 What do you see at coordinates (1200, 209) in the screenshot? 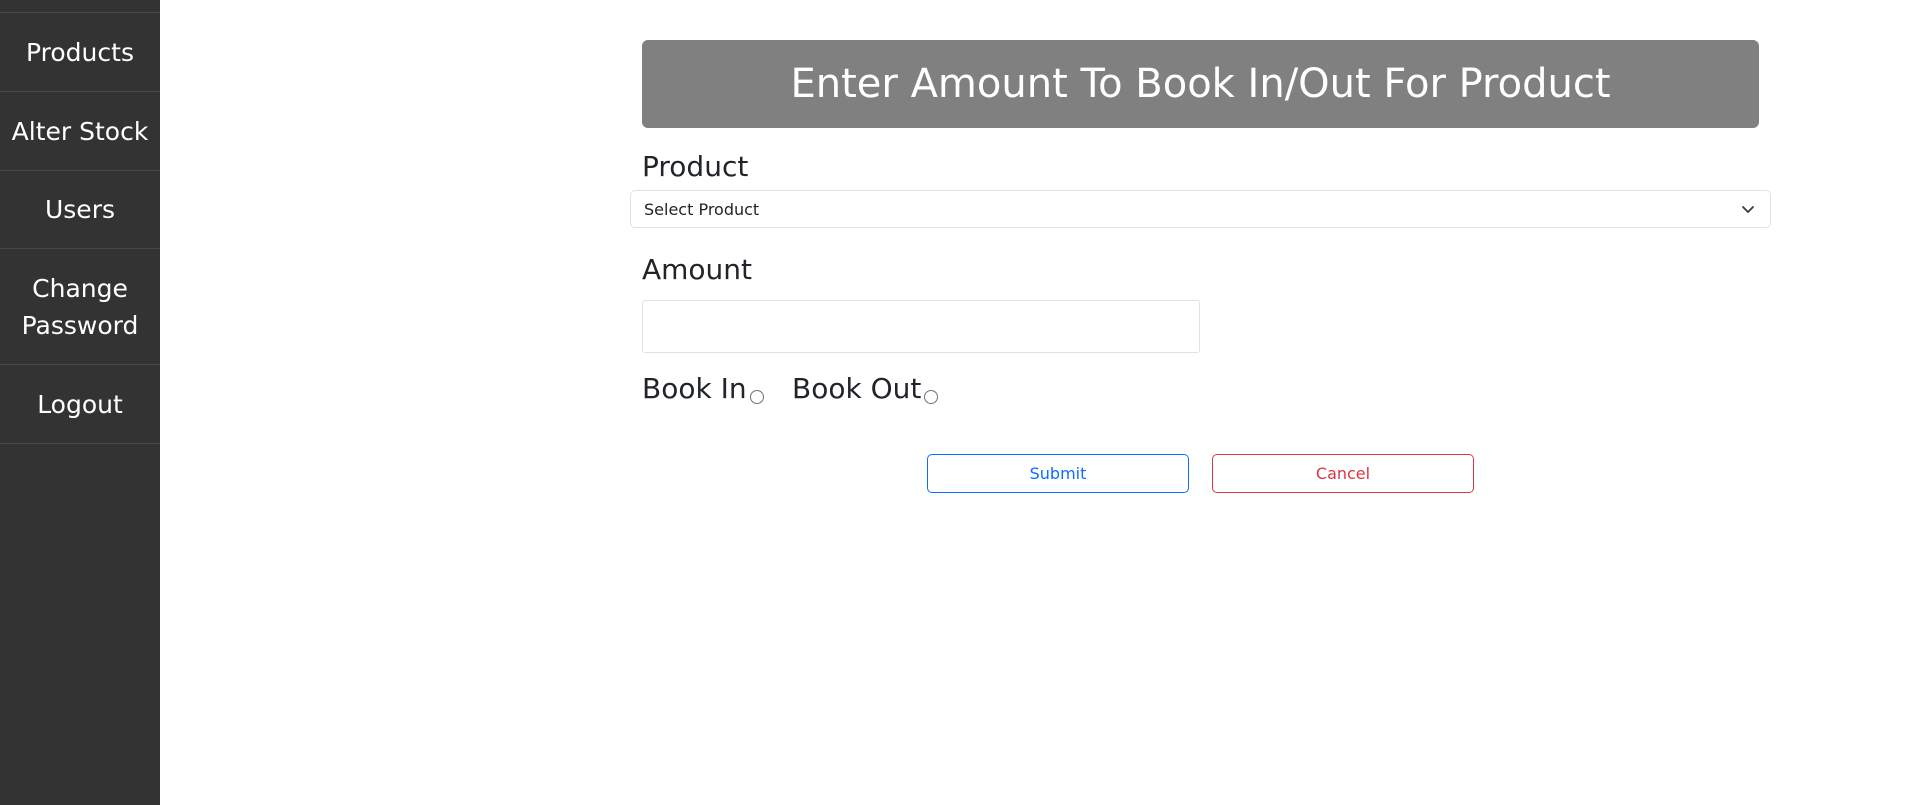
I see `product-select: Select Product` at bounding box center [1200, 209].